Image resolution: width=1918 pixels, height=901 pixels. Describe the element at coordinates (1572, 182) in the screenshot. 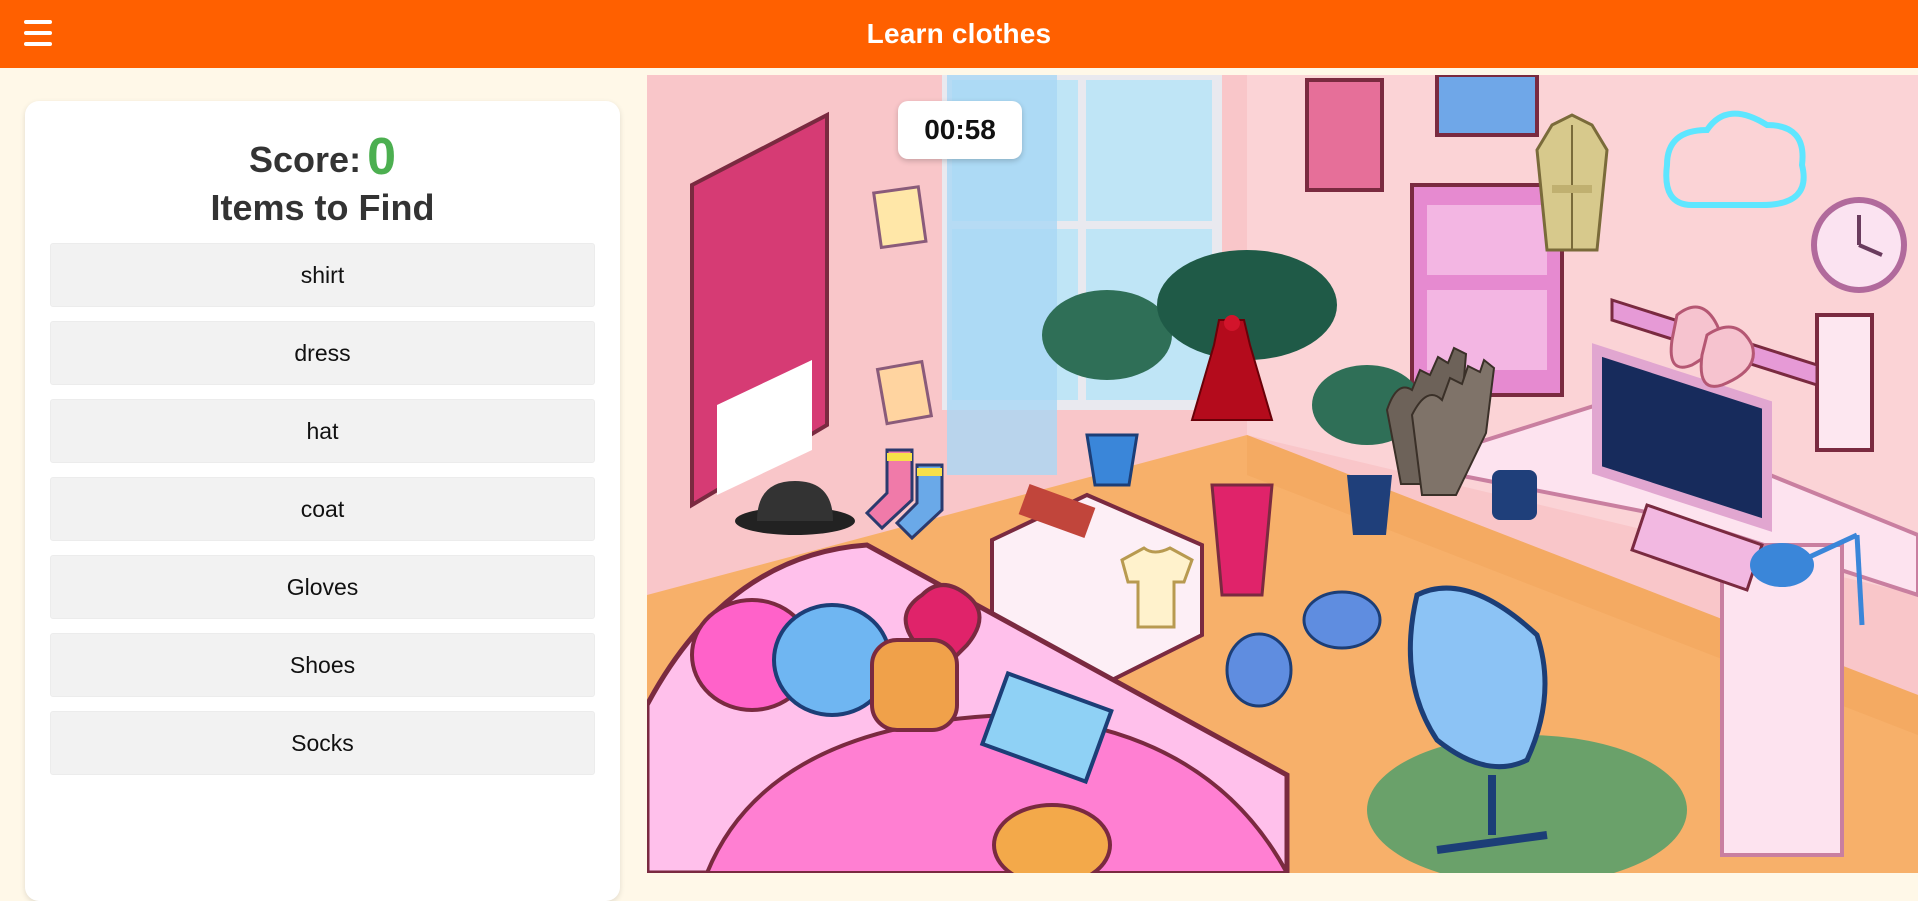

I see `coat-object` at that location.